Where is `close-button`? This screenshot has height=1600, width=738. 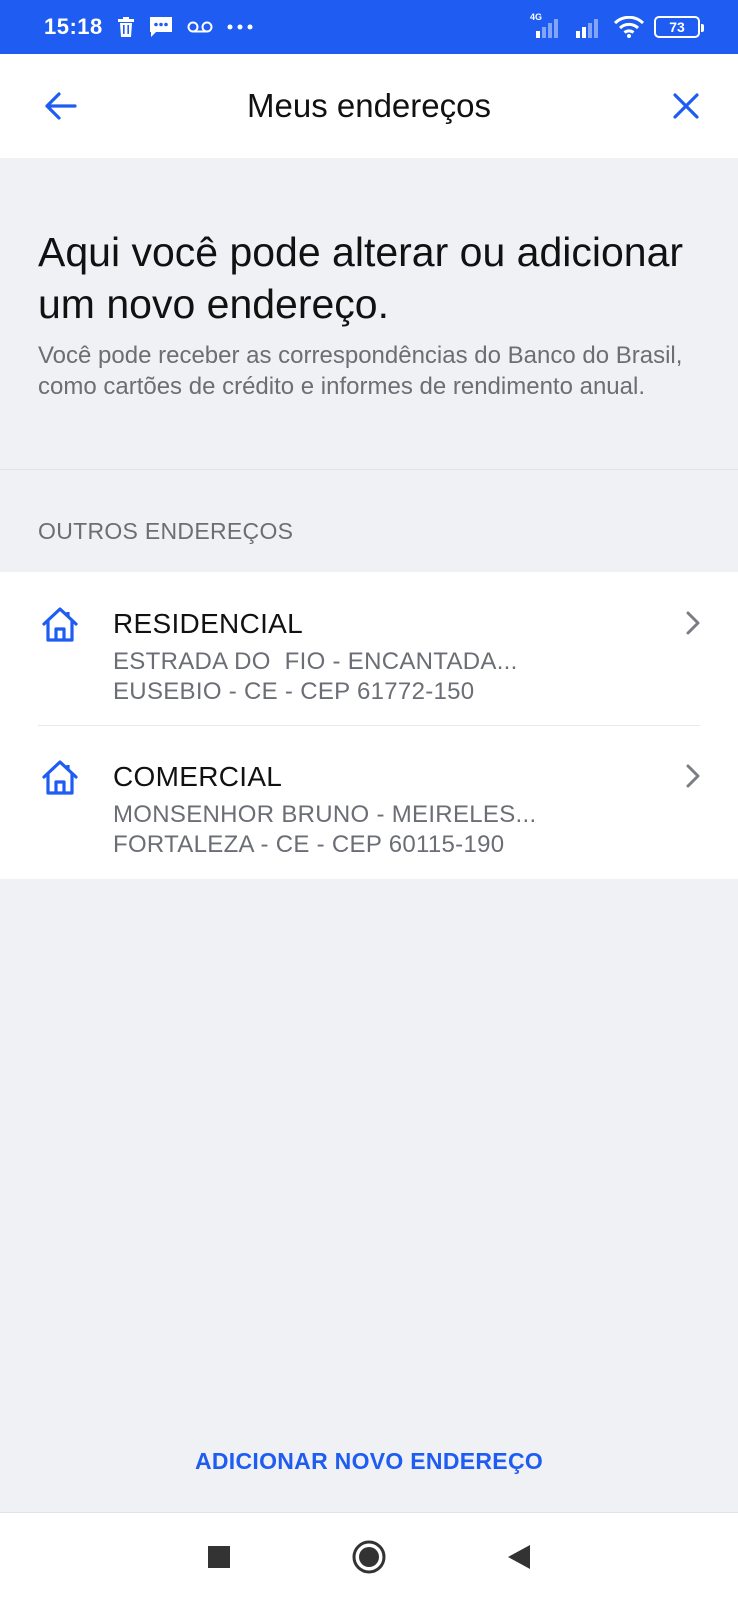 close-button is located at coordinates (686, 106).